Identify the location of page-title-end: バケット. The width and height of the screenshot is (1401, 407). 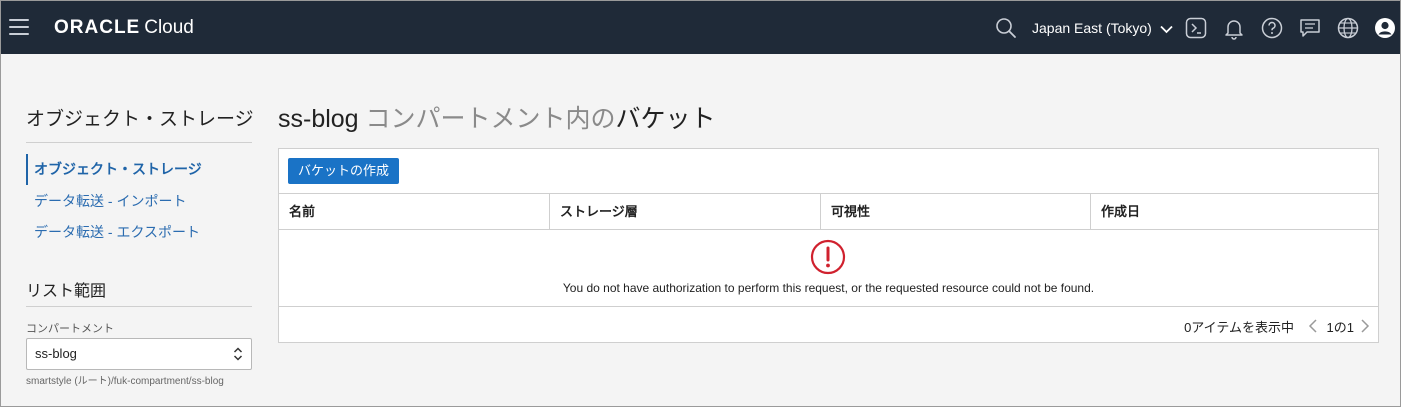
(665, 119).